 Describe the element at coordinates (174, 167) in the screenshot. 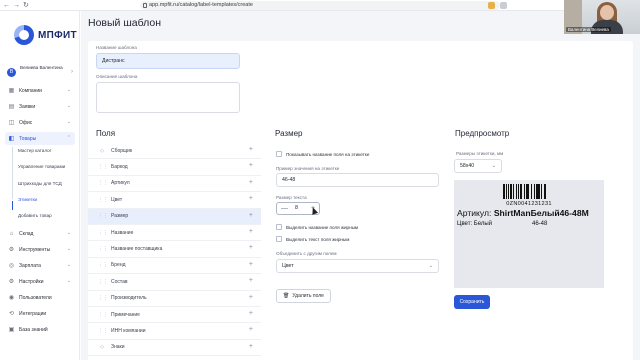

I see `field-row-barcode: ⋮⋮ Баркод +` at that location.